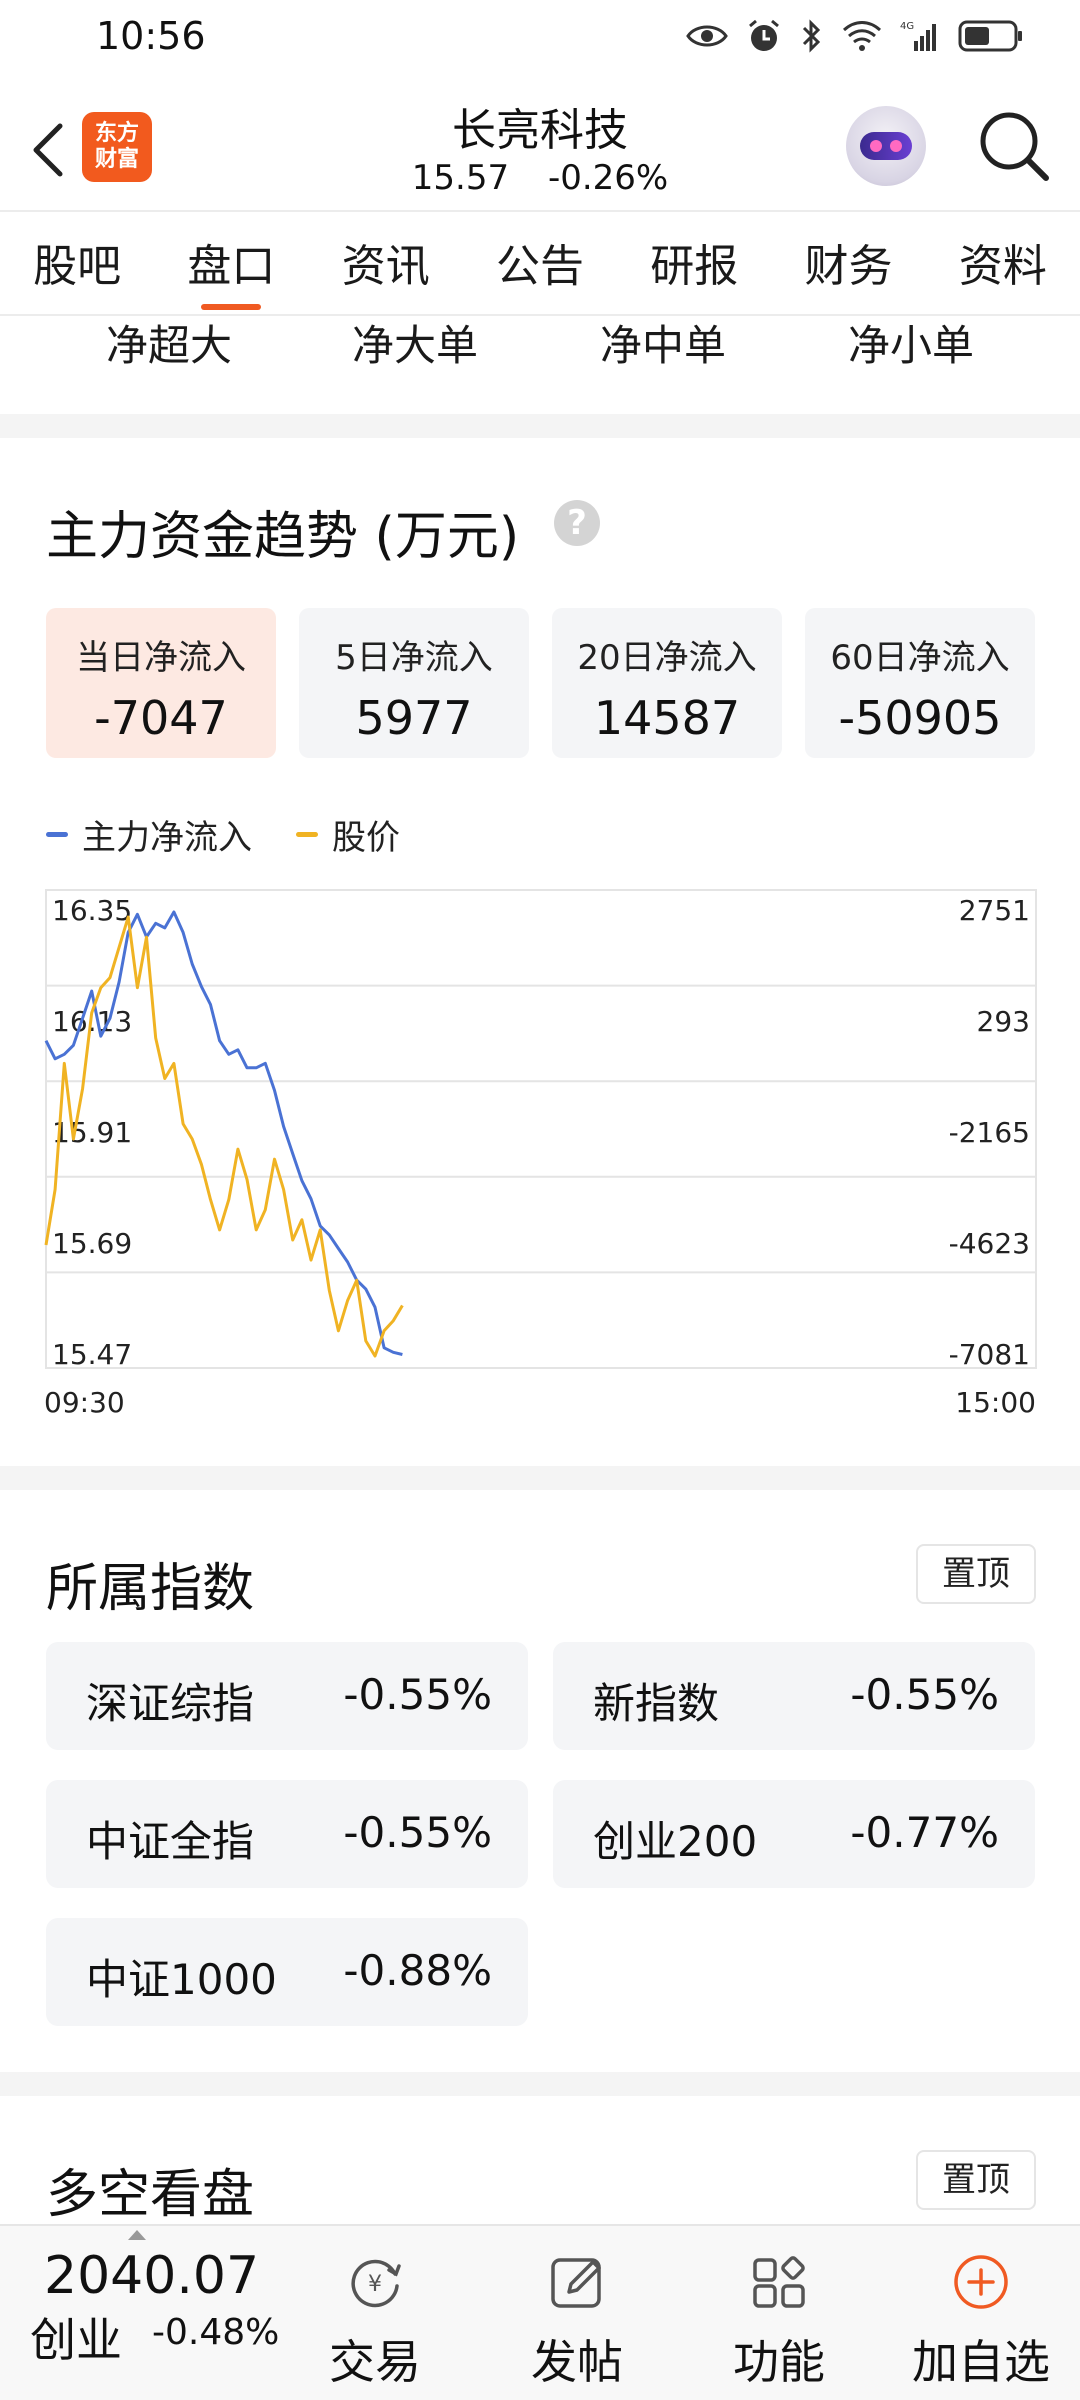 The image size is (1080, 2400). Describe the element at coordinates (415, 345) in the screenshot. I see `flow-label-large: 净大单` at that location.